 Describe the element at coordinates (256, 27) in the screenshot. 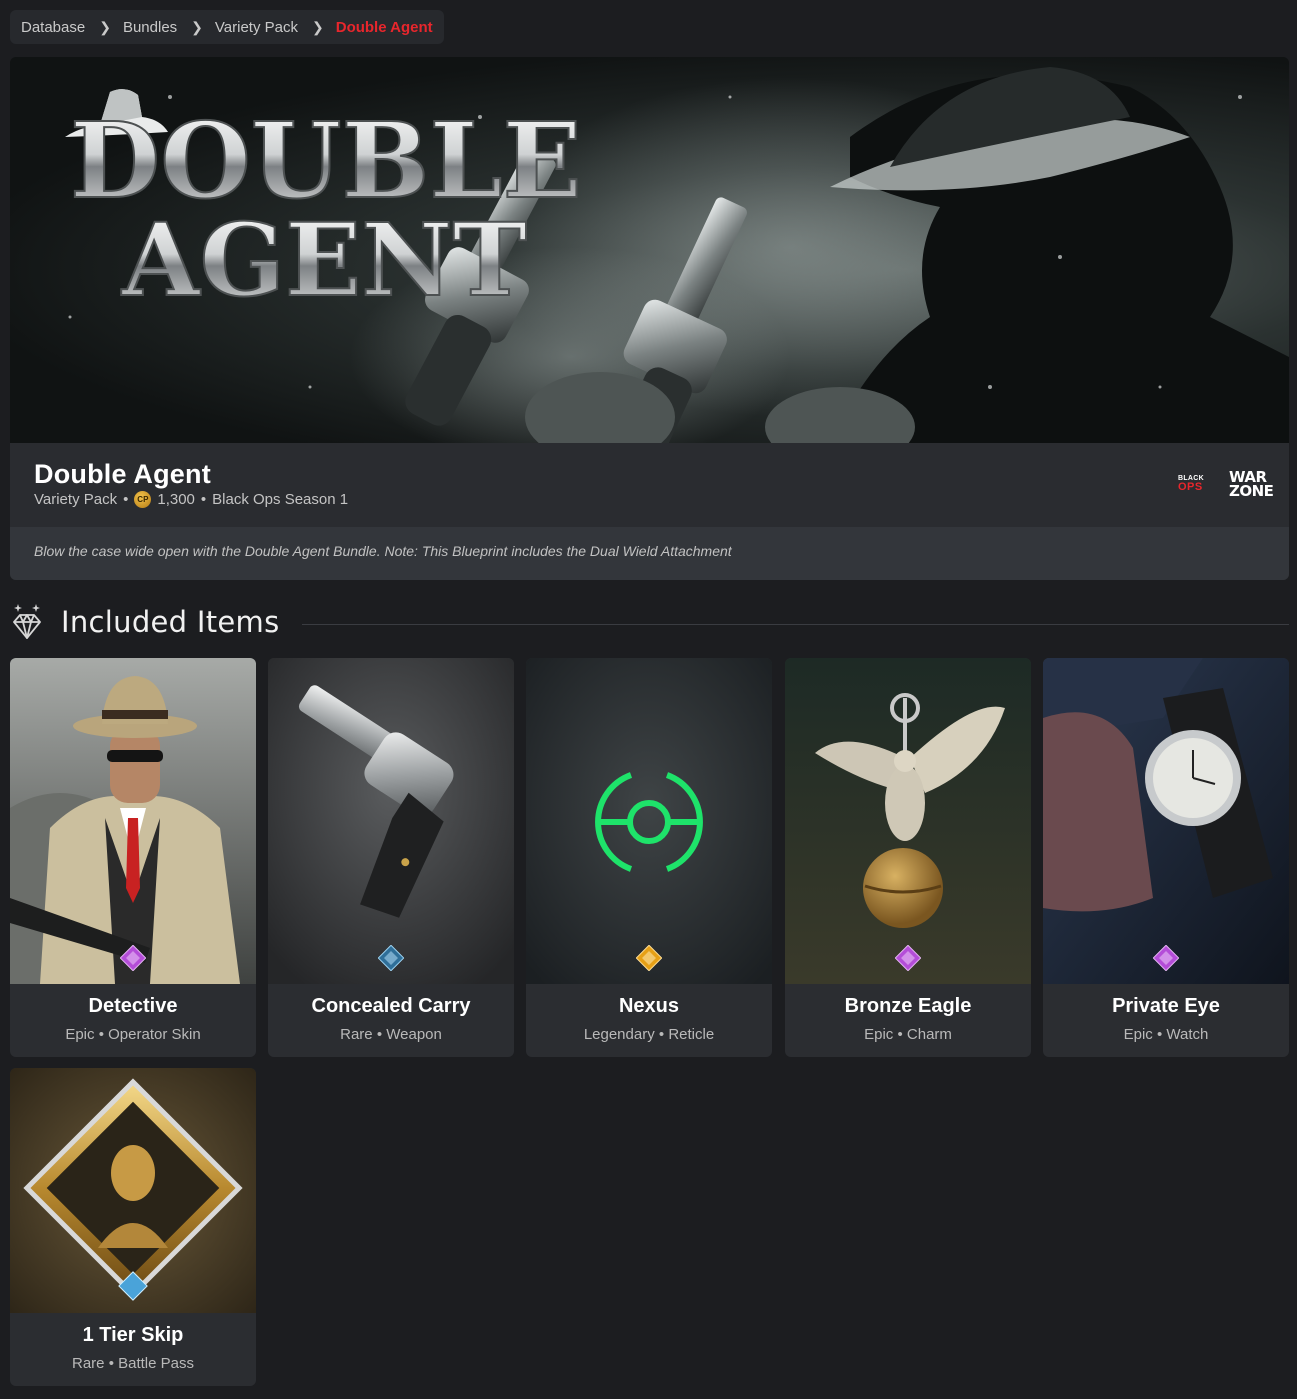

I see `breadcrumb-variety-pack: Variety Pack` at that location.